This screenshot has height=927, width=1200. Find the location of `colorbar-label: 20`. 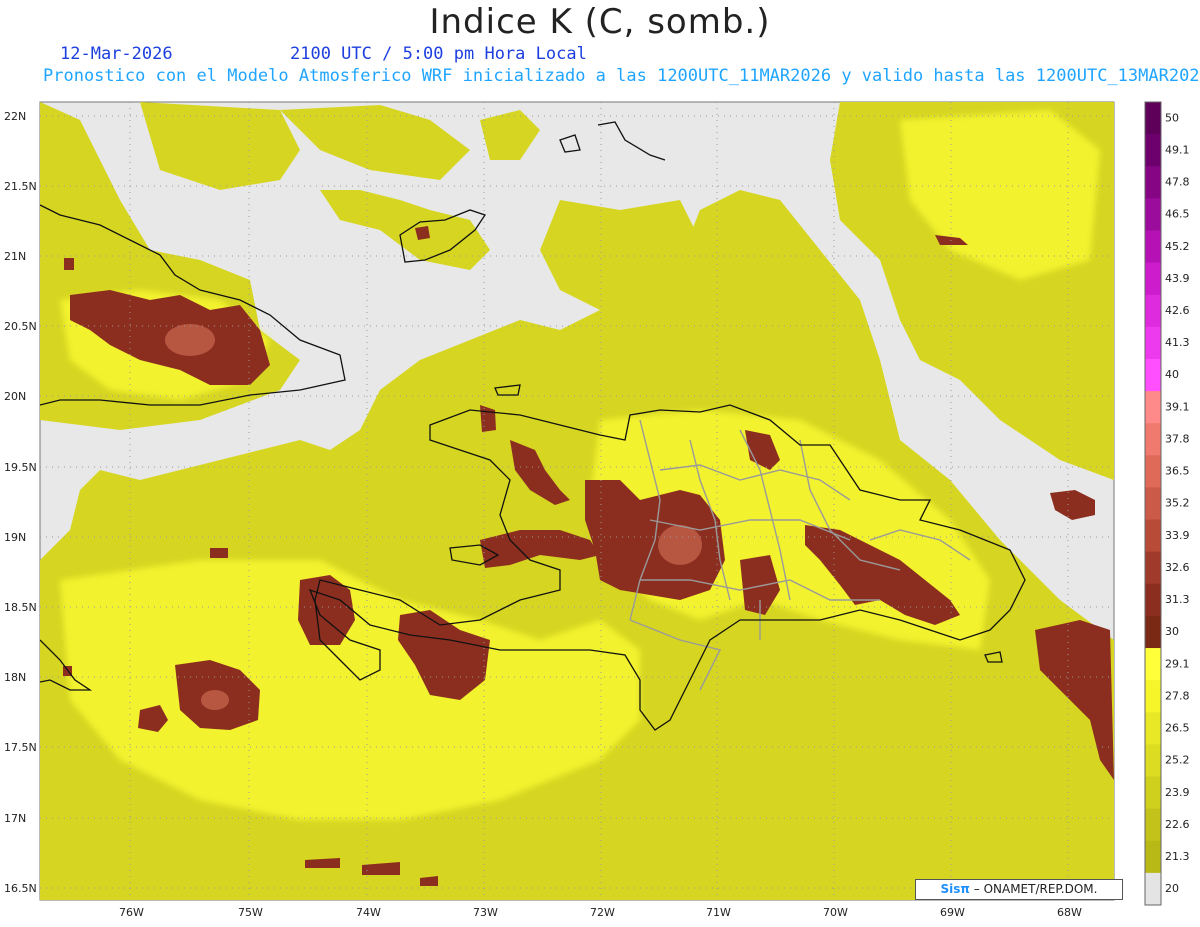

colorbar-label: 20 is located at coordinates (1172, 888).